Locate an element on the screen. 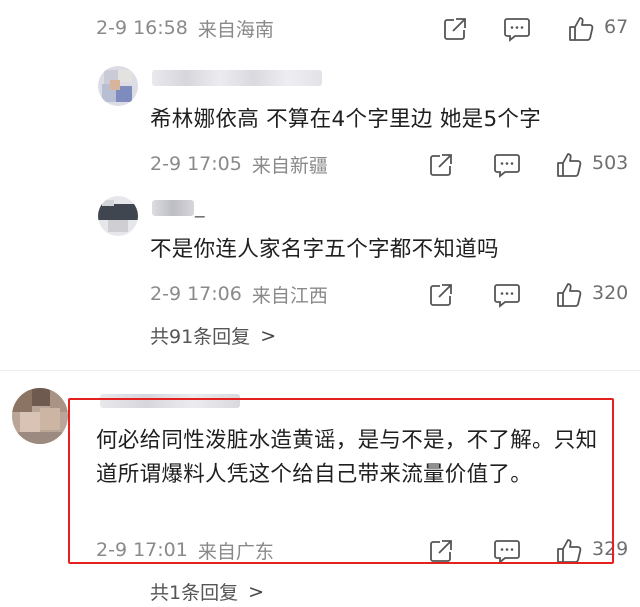 This screenshot has width=640, height=607. view-replies-link: 共1条回复 > is located at coordinates (207, 591).